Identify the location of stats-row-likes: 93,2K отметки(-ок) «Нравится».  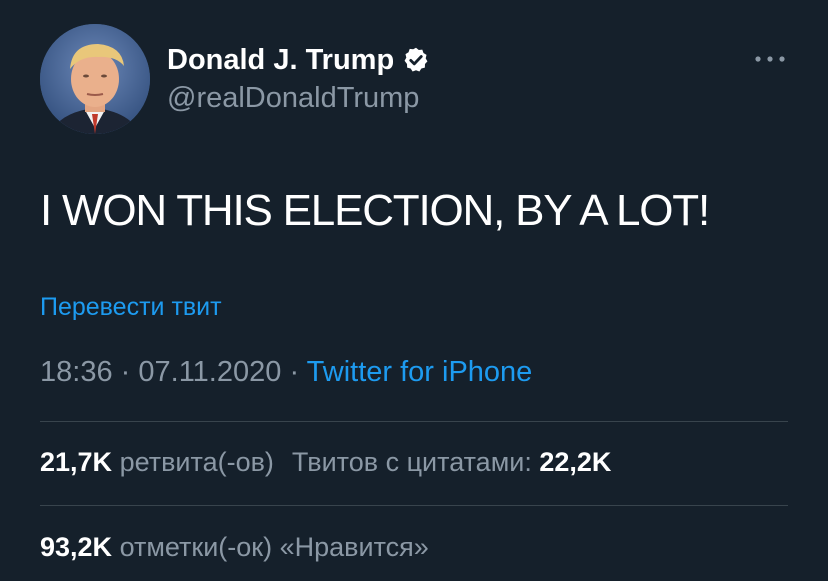
(234, 547).